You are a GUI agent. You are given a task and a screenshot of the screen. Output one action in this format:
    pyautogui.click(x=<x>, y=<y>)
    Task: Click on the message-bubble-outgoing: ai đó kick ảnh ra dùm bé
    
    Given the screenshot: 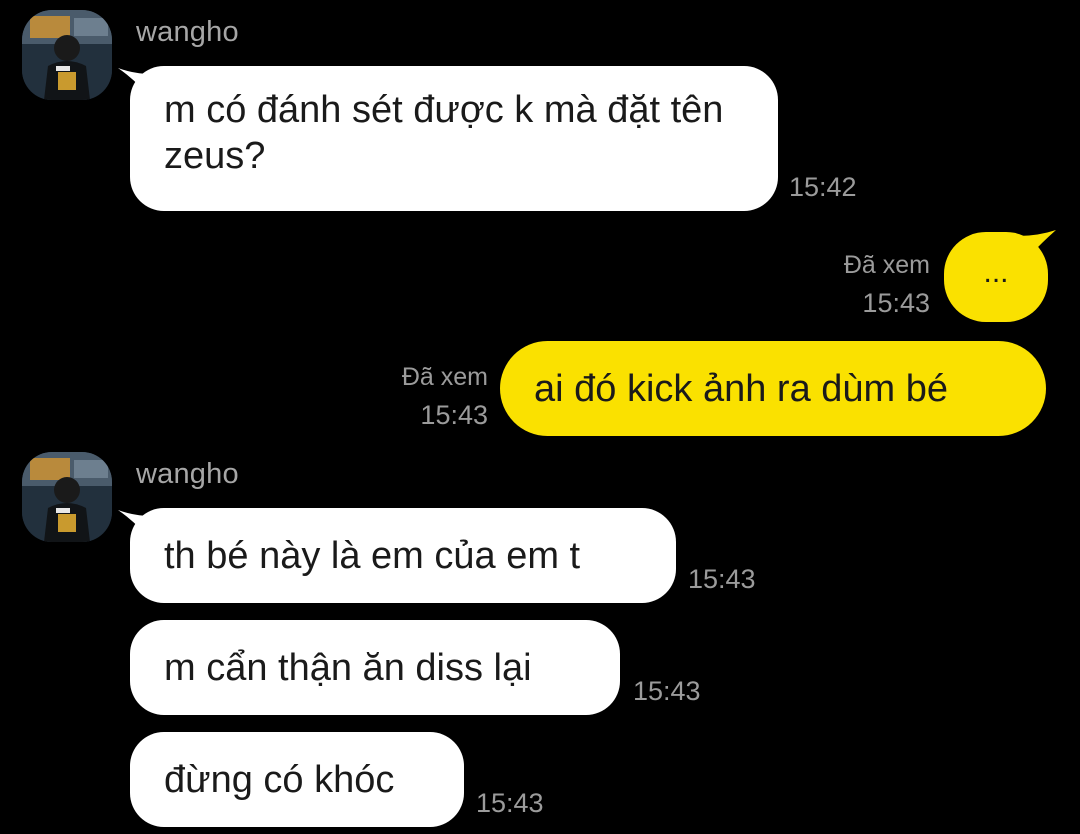 What is the action you would take?
    pyautogui.click(x=773, y=388)
    